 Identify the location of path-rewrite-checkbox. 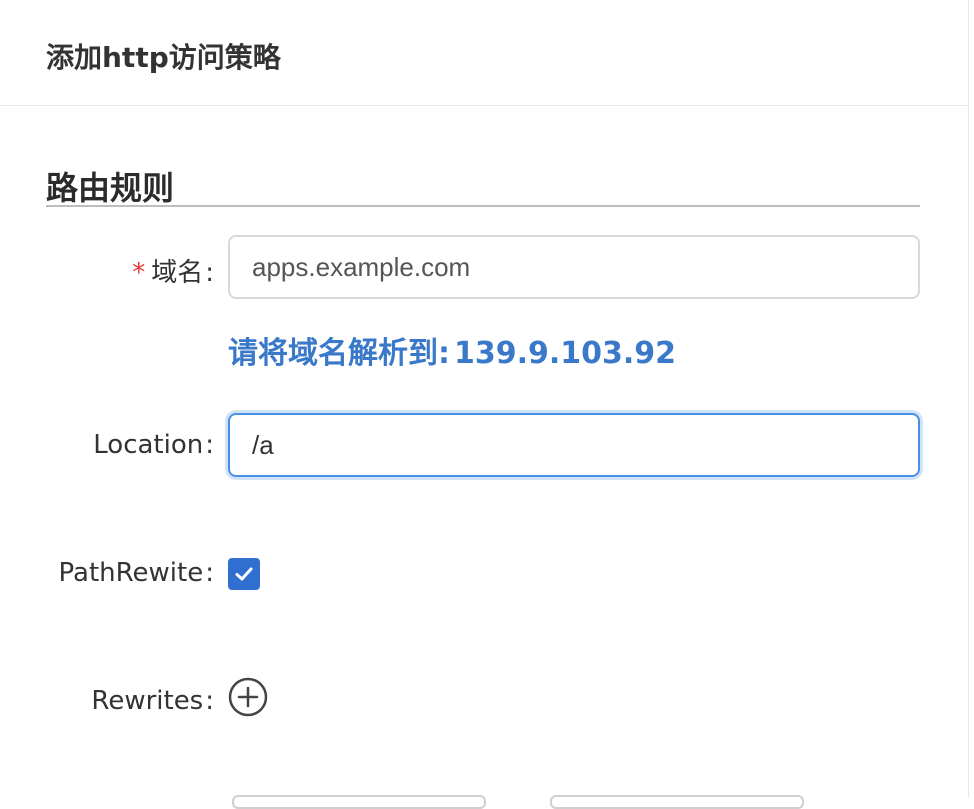
(244, 574).